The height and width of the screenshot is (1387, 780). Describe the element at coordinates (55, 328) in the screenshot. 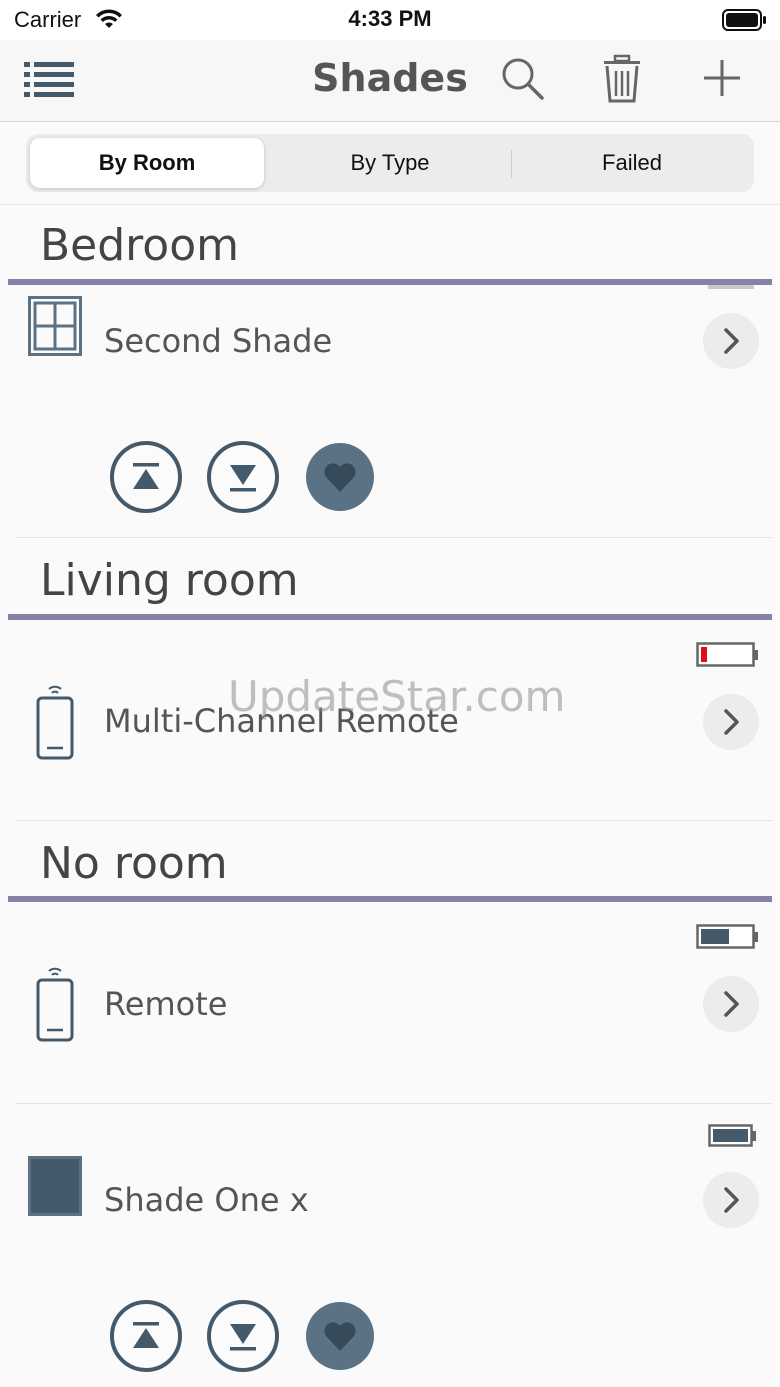

I see `window-shade-icon` at that location.